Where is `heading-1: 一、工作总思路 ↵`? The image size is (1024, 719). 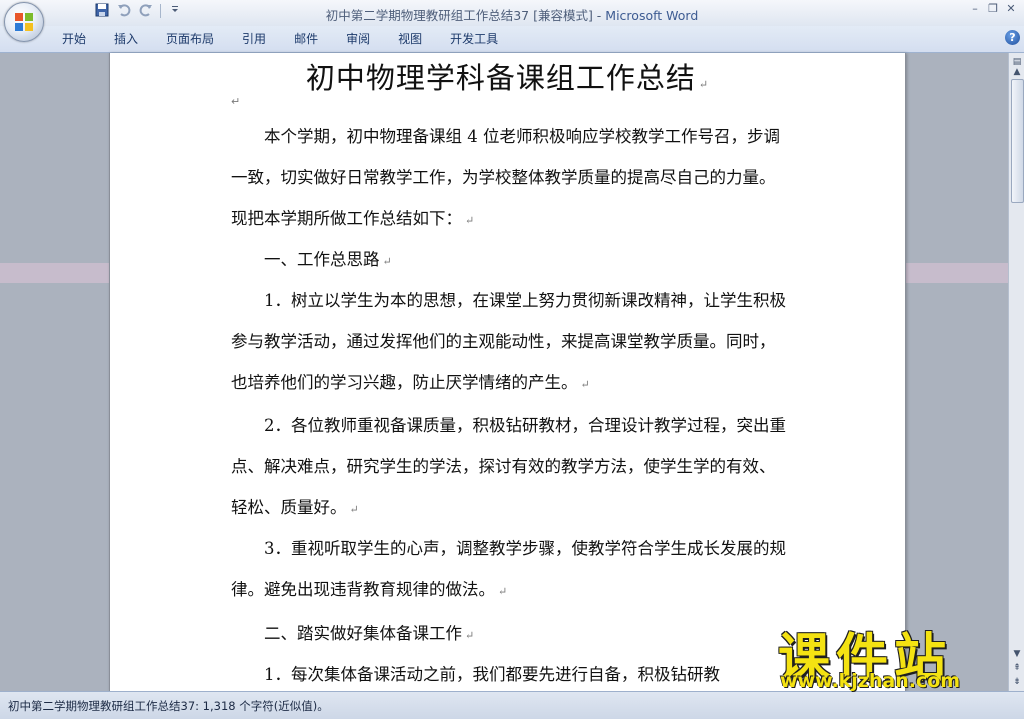
heading-1: 一、工作总思路 ↵ is located at coordinates (311, 259).